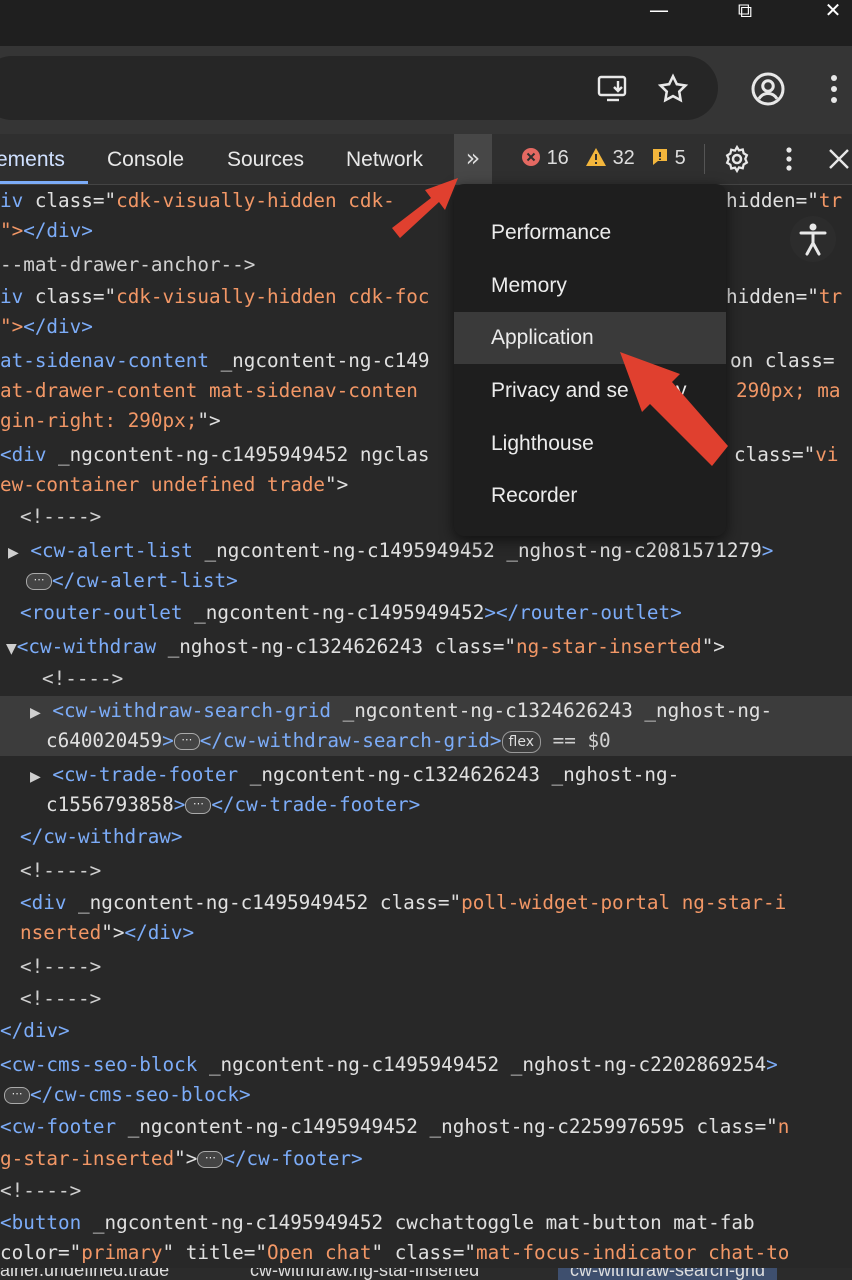  What do you see at coordinates (127, 1095) in the screenshot?
I see `dom-line: ⋯ </cw-cms-seo-block>` at bounding box center [127, 1095].